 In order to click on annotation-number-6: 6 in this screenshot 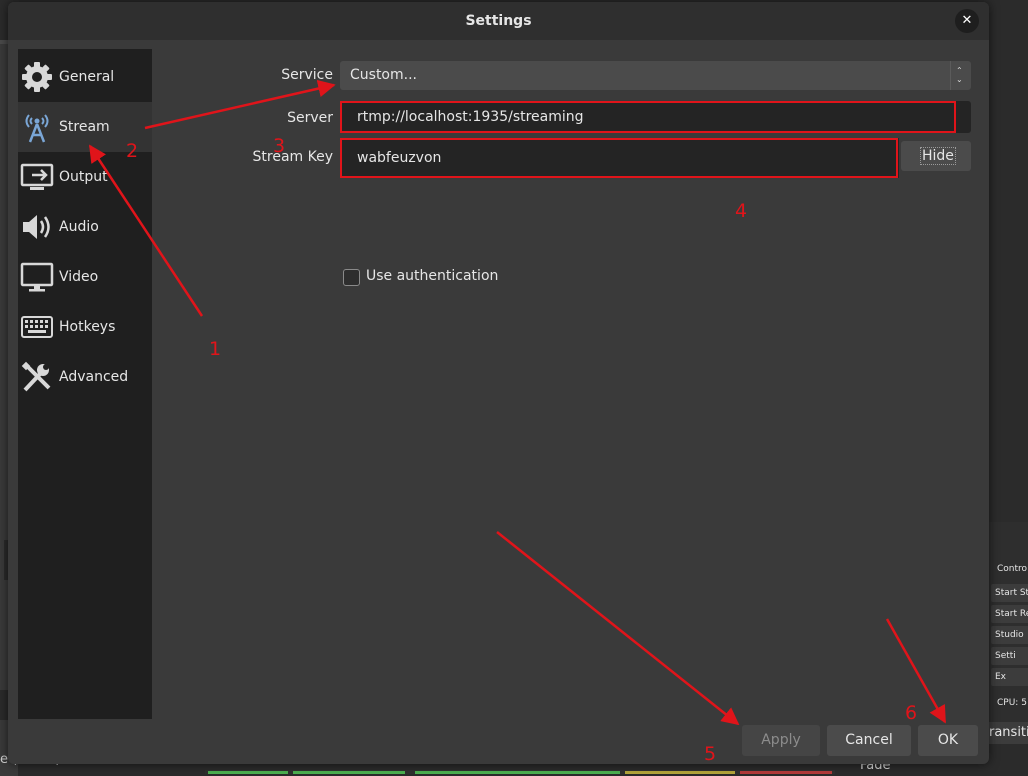, I will do `click(911, 713)`.